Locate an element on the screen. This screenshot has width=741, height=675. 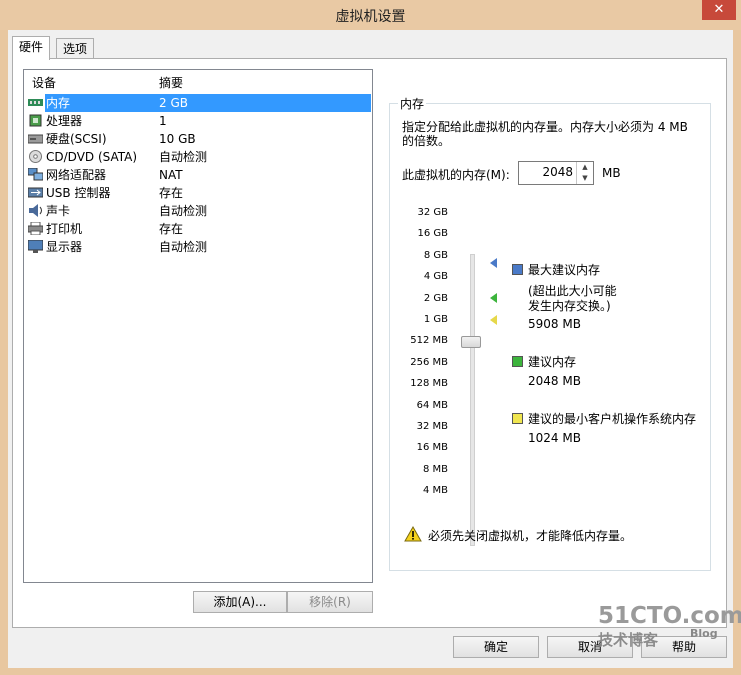
scale-label: 8 GB is located at coordinates (435, 255).